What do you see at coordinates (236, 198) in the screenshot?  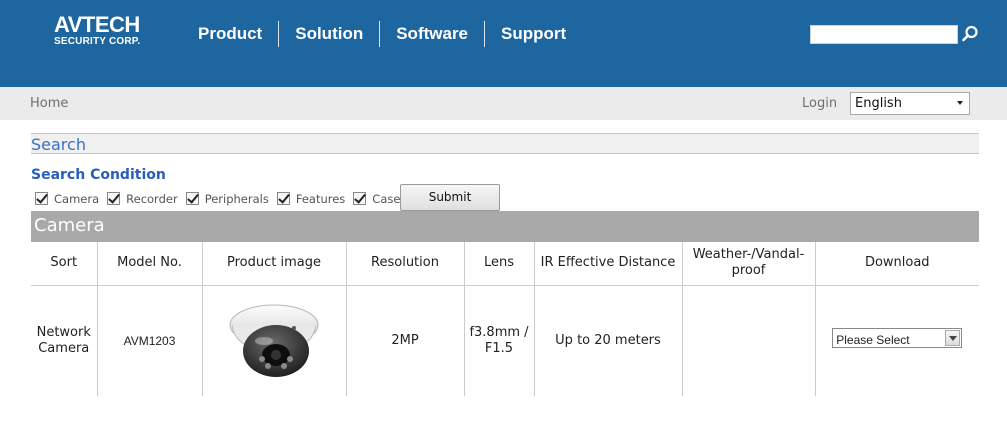 I see `checkbox-label: Peripherals` at bounding box center [236, 198].